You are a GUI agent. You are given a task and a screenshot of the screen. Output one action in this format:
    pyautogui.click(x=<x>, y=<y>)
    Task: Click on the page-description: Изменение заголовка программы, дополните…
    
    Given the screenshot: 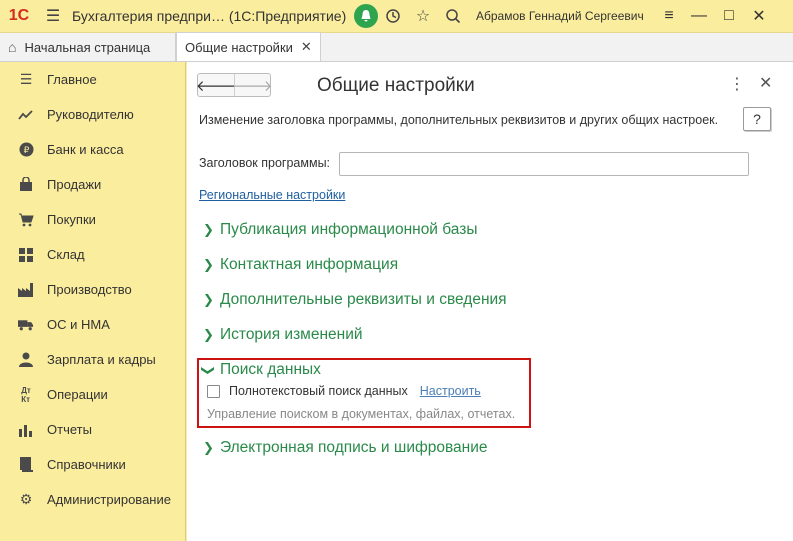 What is the action you would take?
    pyautogui.click(x=459, y=120)
    